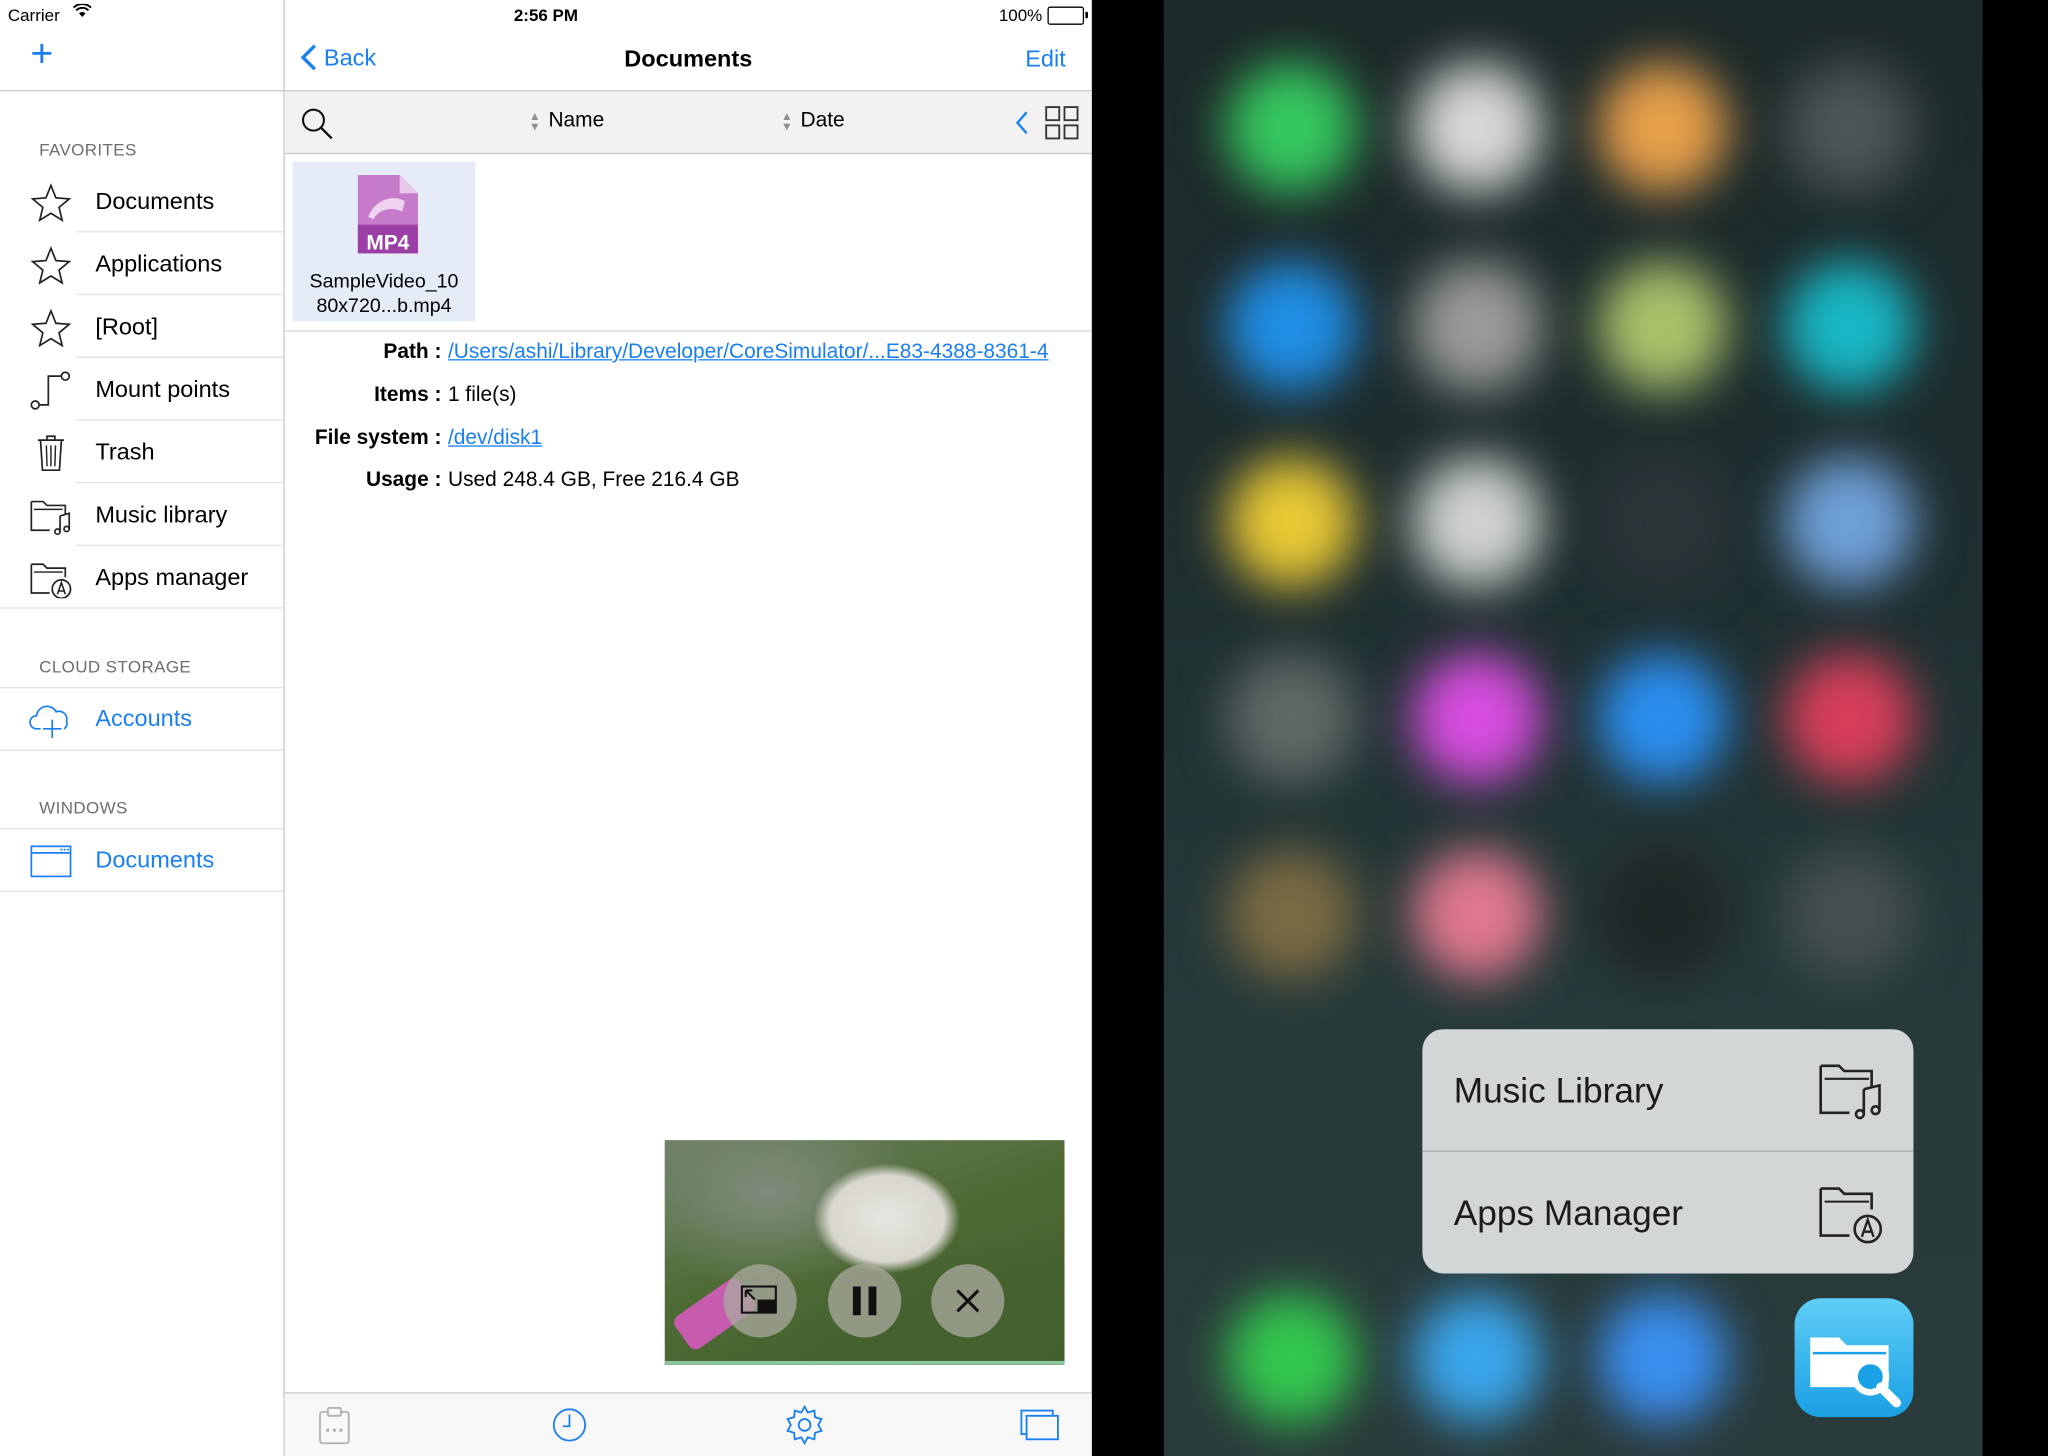  I want to click on info-file-system: File system : /dev/disk1, so click(688, 442).